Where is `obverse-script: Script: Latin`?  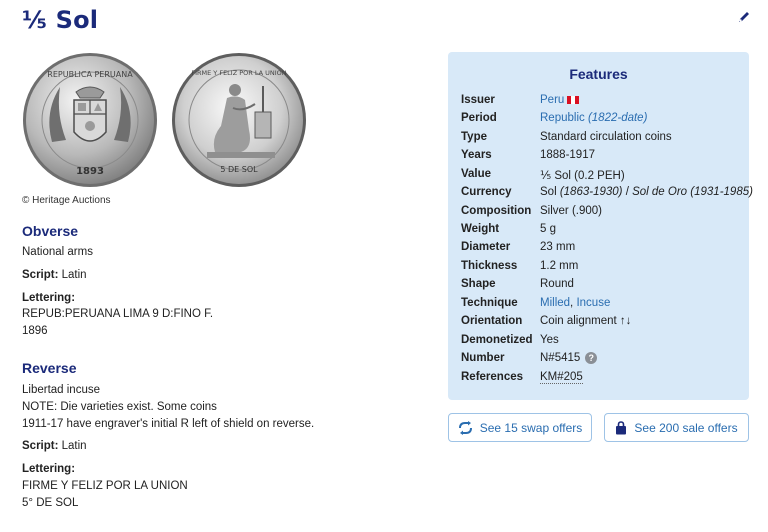
obverse-script: Script: Latin is located at coordinates (54, 275).